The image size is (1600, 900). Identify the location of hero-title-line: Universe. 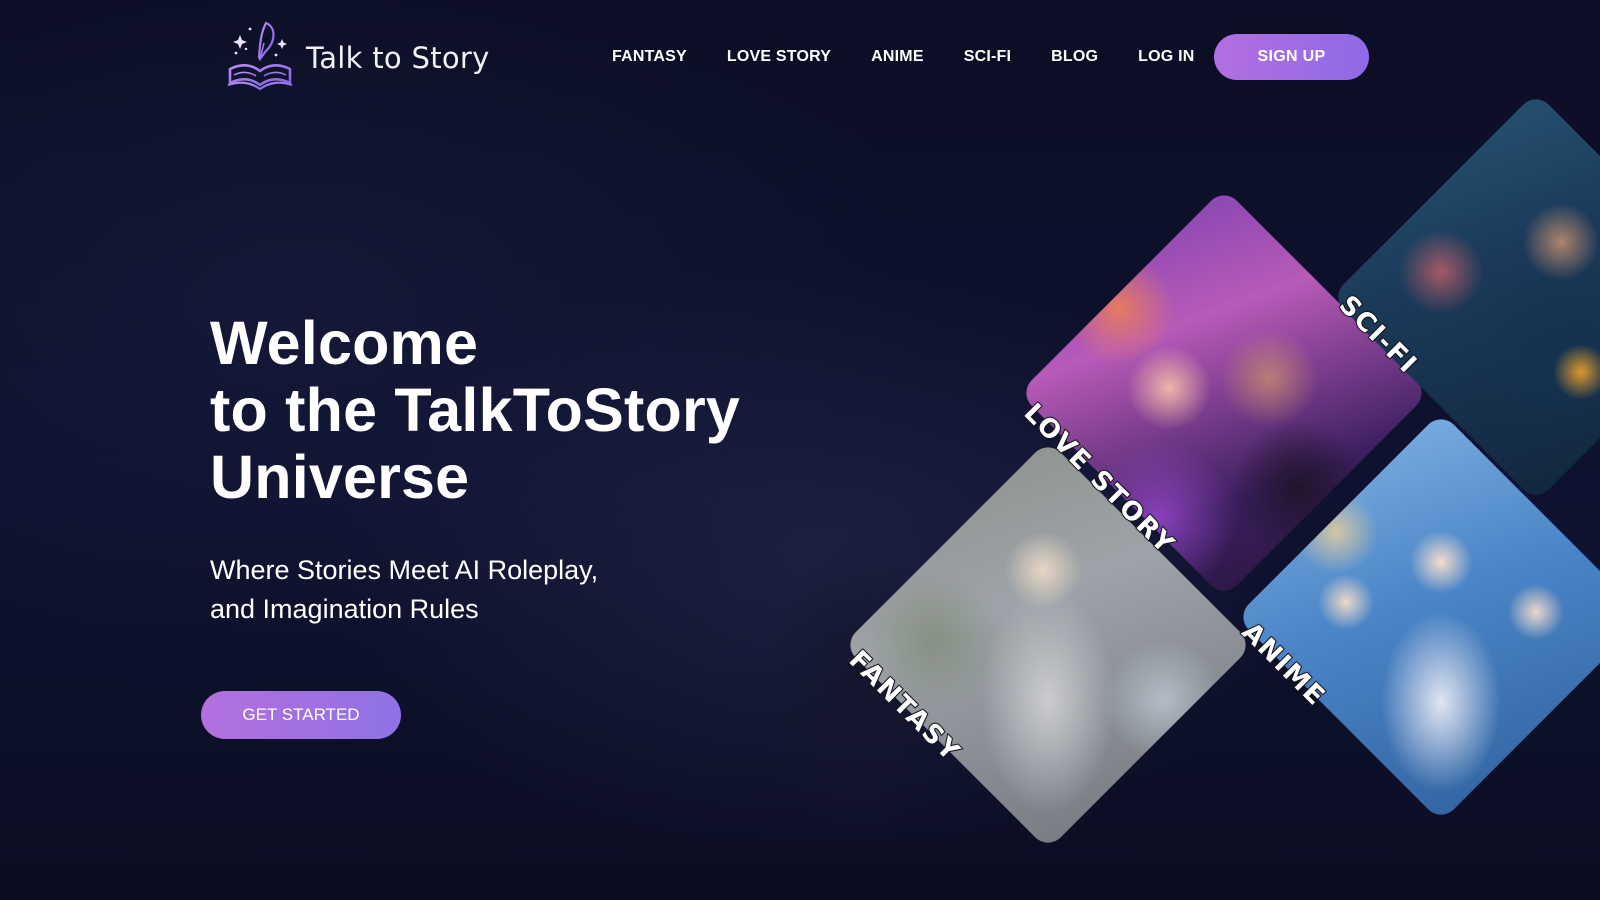
(340, 477).